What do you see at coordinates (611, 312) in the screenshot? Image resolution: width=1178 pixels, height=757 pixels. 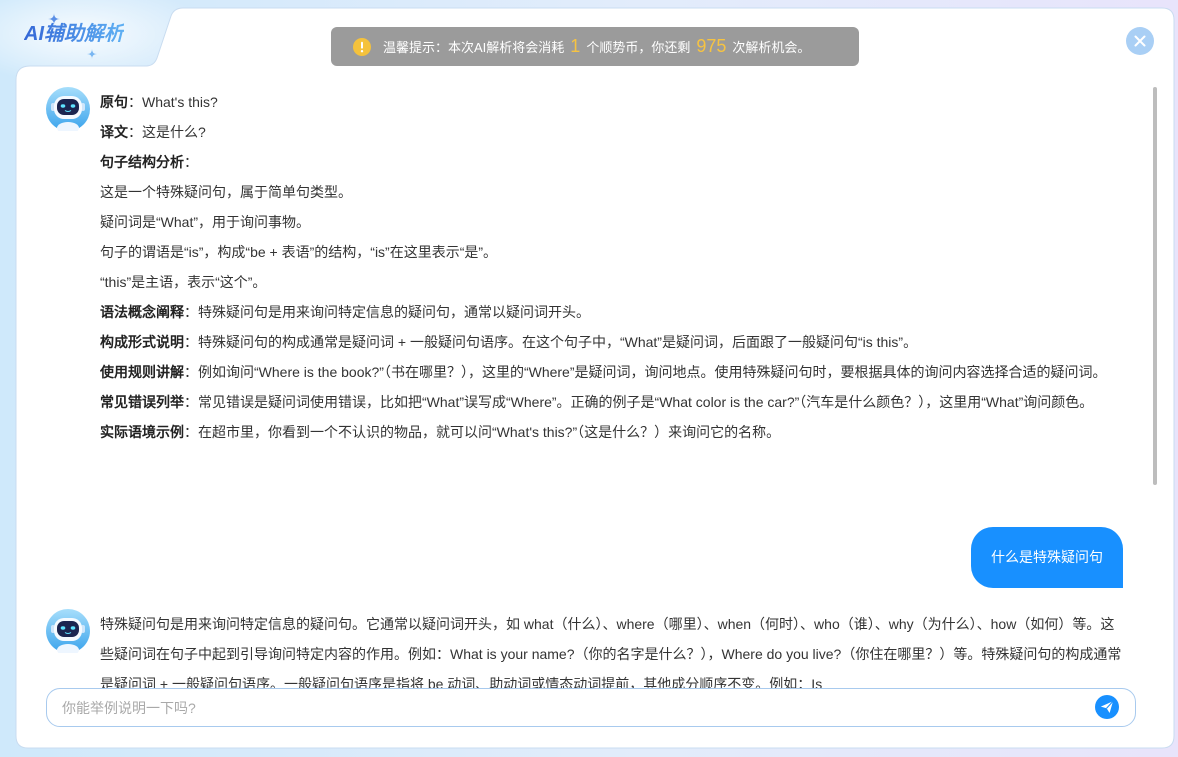 I see `grammar-concept: 语法概念阐释：特殊疑问句是用来询问特定信息的疑问句，通常以疑问词开头。` at bounding box center [611, 312].